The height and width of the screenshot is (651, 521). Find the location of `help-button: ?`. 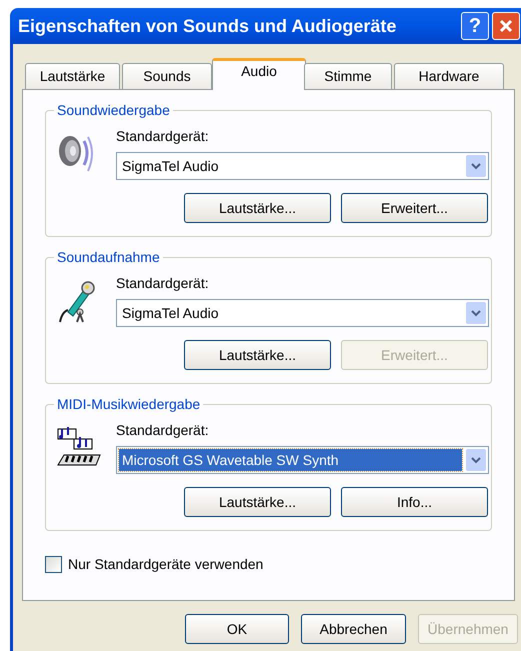

help-button: ? is located at coordinates (475, 26).